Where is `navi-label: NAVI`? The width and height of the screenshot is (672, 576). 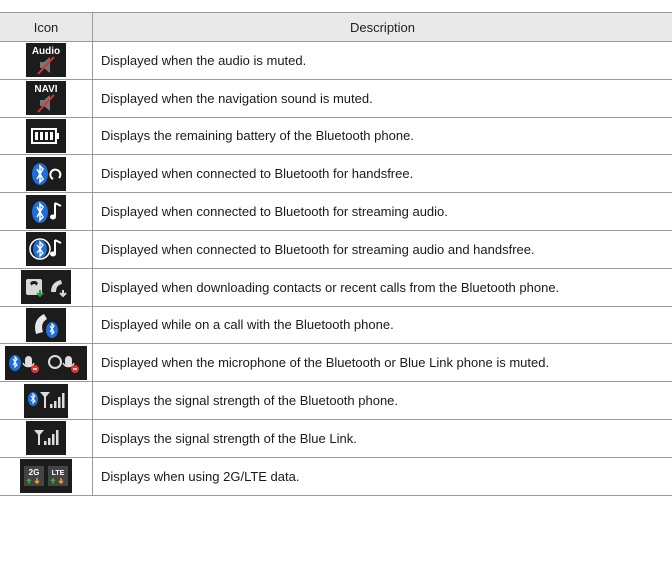 navi-label: NAVI is located at coordinates (45, 89).